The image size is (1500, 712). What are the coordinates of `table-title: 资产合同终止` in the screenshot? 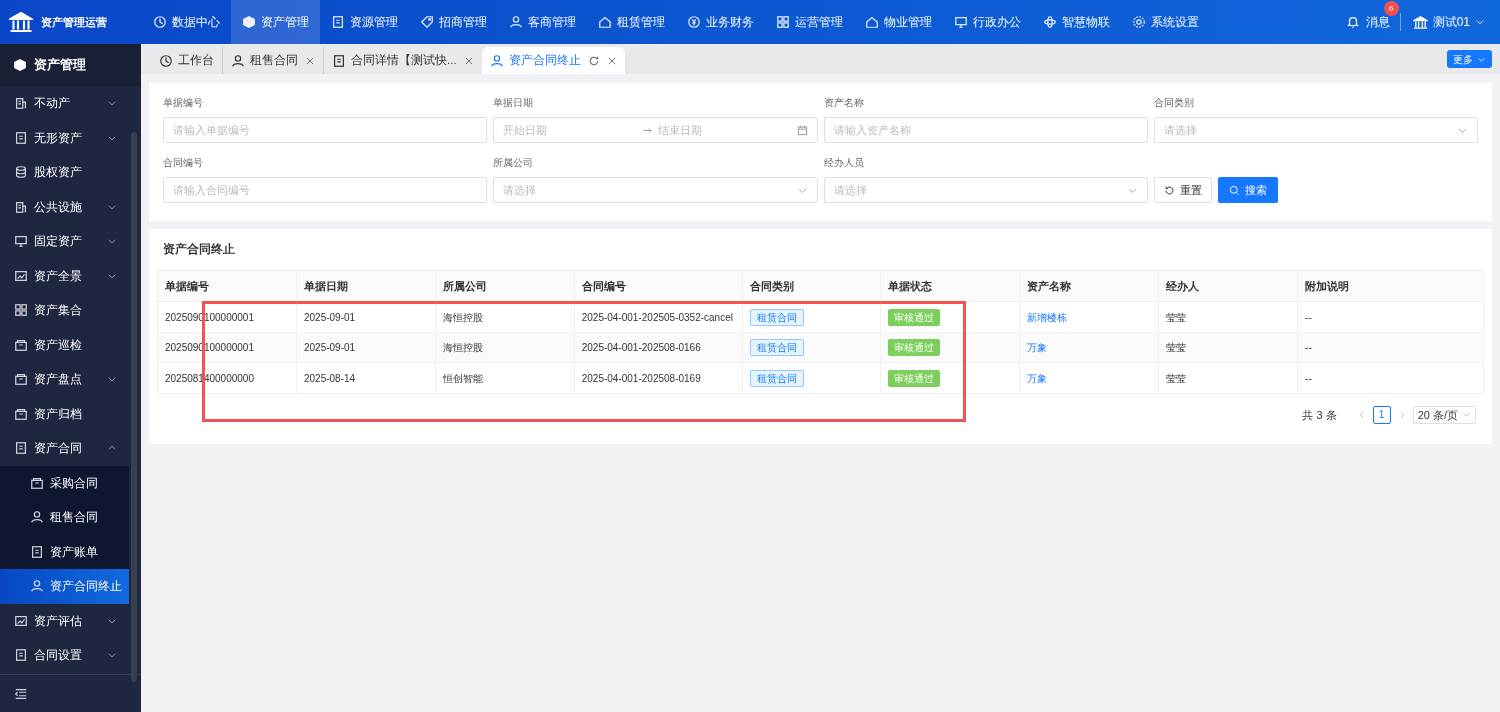 It's located at (199, 249).